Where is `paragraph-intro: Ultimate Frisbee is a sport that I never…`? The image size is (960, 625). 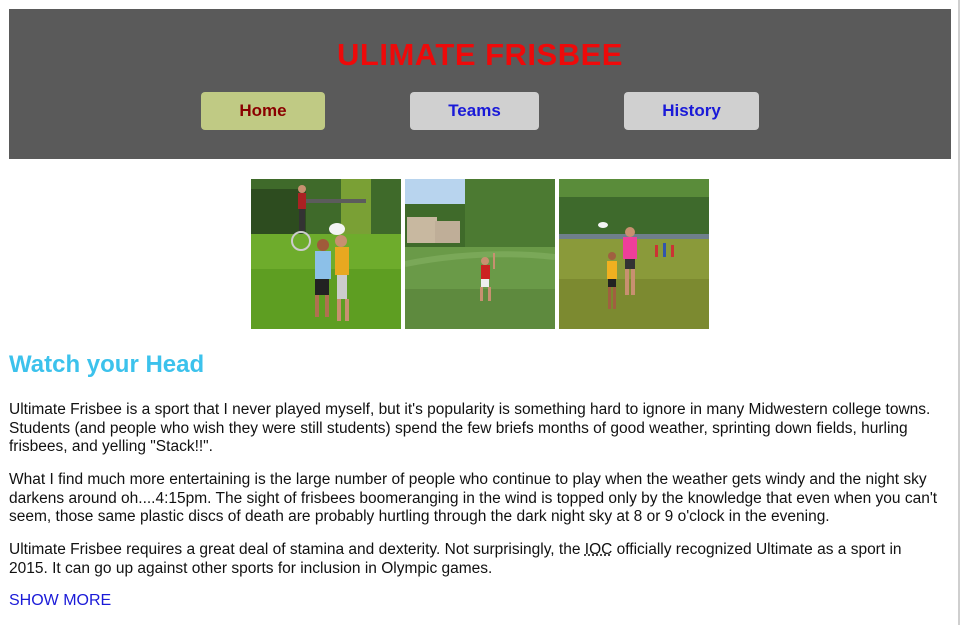 paragraph-intro: Ultimate Frisbee is a sport that I never… is located at coordinates (470, 428).